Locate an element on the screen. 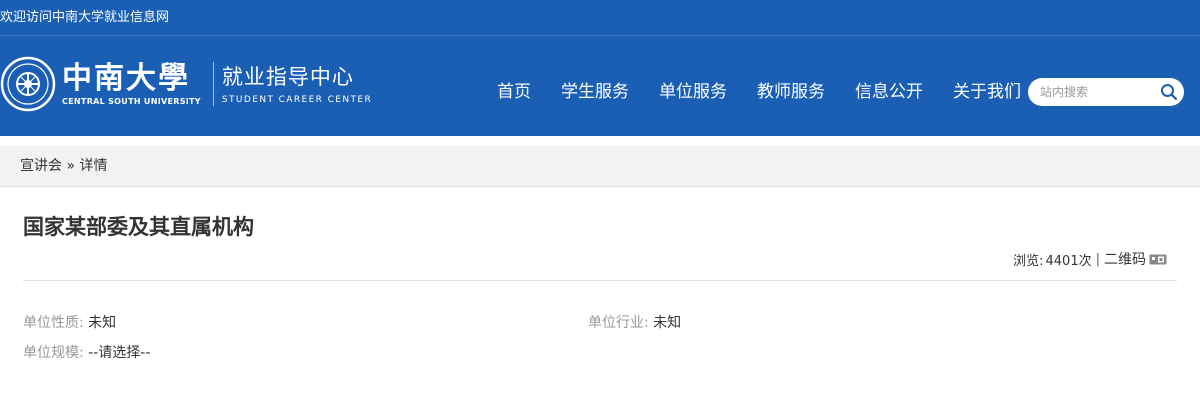 This screenshot has height=400, width=1200. search-input is located at coordinates (1100, 92).